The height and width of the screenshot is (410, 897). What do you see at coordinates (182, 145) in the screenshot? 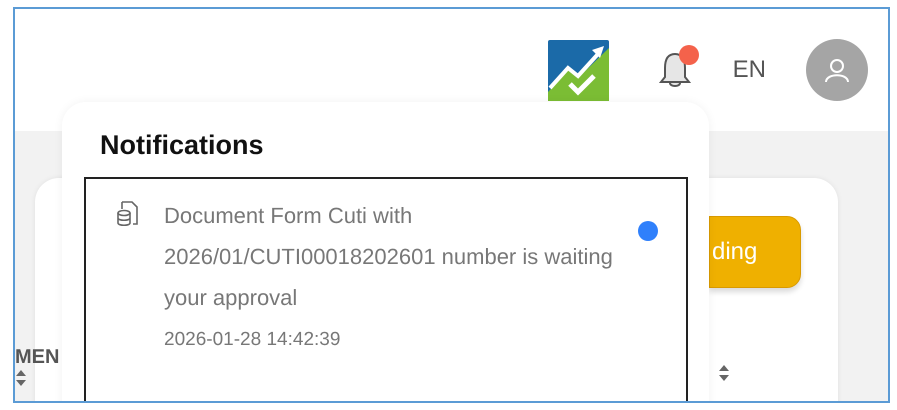
I see `panel-title: Notifications` at bounding box center [182, 145].